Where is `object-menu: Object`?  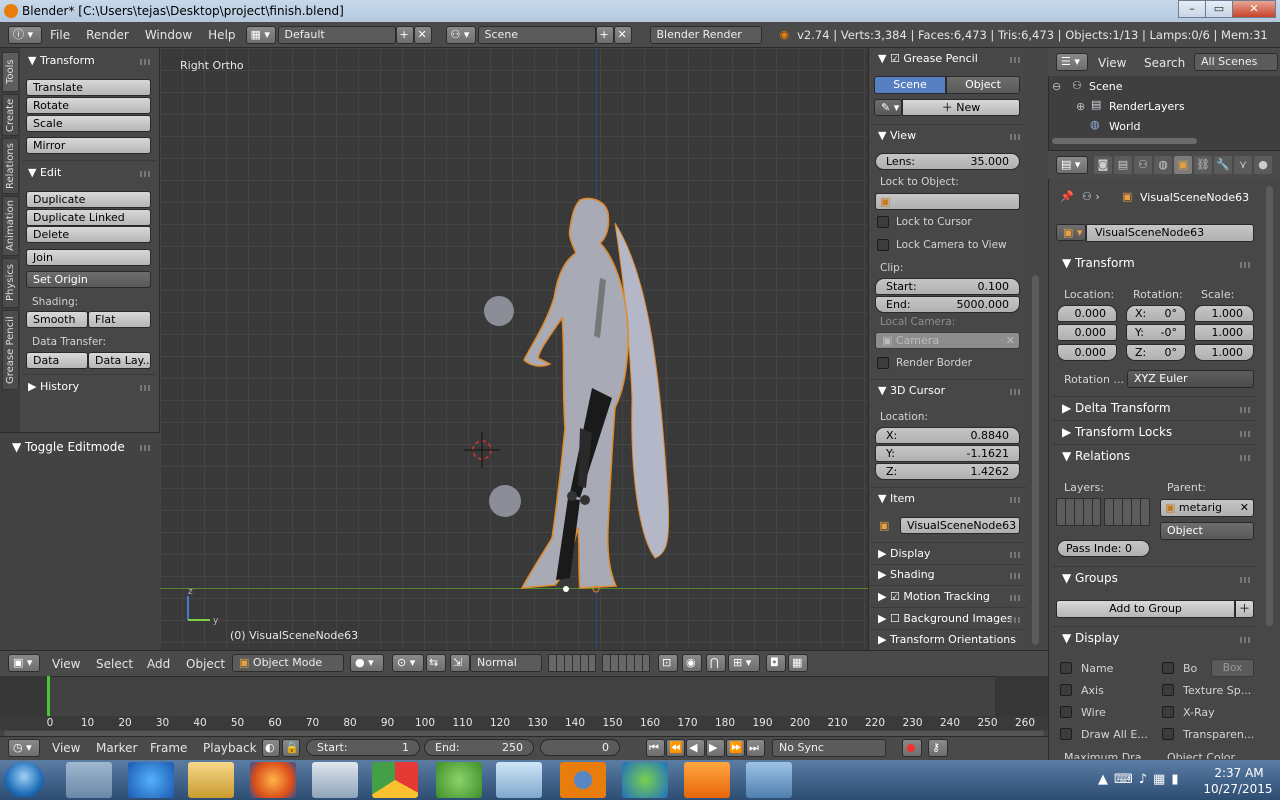 object-menu: Object is located at coordinates (205, 664).